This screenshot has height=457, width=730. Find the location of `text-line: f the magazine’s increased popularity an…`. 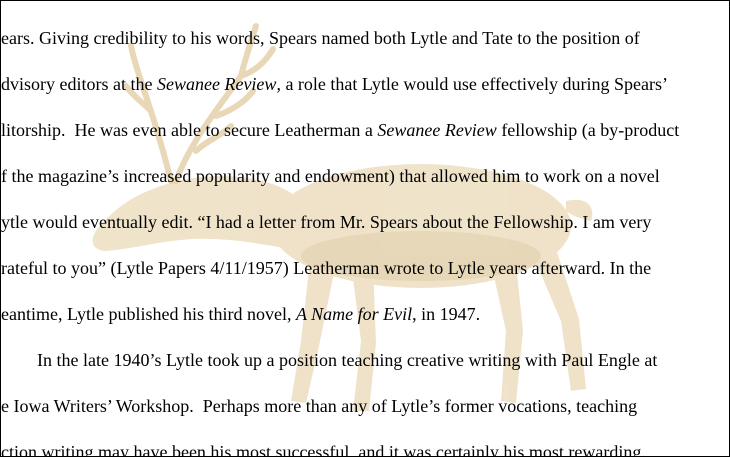

text-line: f the magazine’s increased popularity an… is located at coordinates (330, 176).